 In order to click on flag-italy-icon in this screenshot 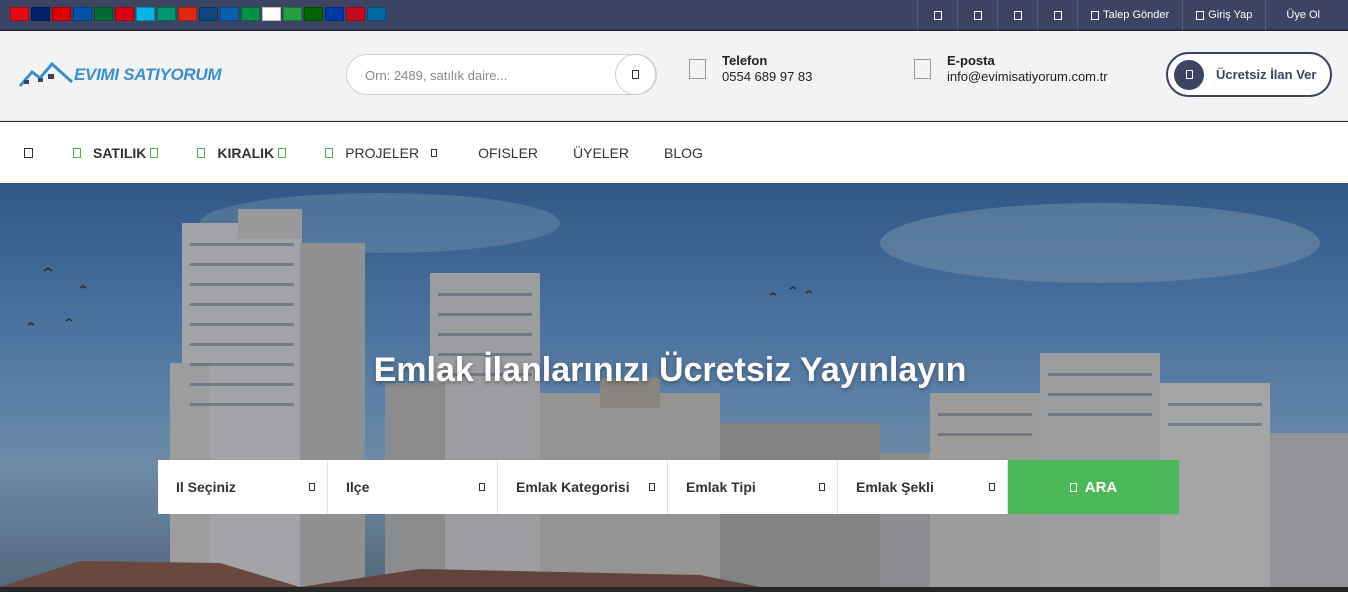, I will do `click(250, 14)`.